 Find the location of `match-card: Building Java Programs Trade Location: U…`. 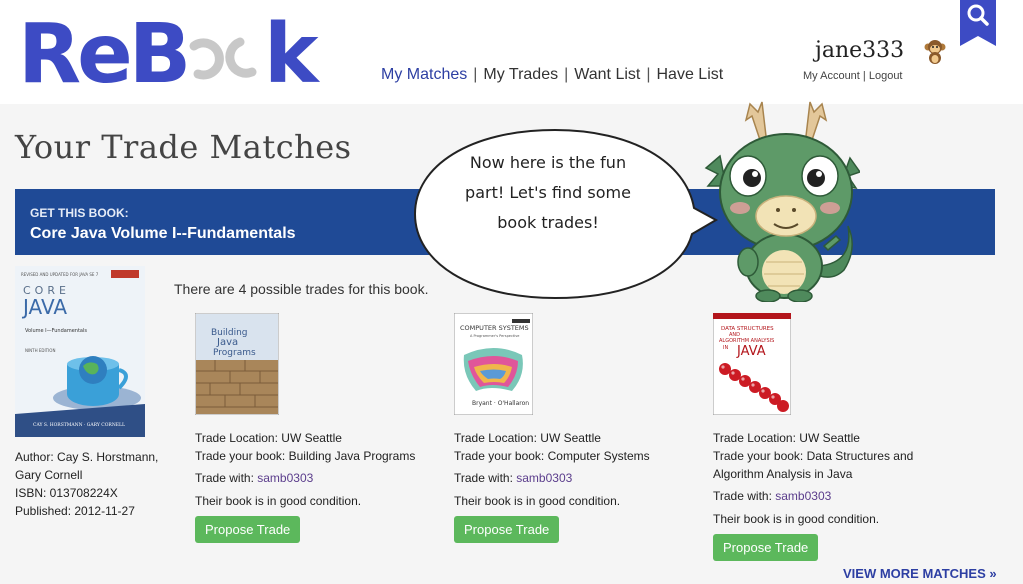

match-card: Building Java Programs Trade Location: U… is located at coordinates (320, 428).